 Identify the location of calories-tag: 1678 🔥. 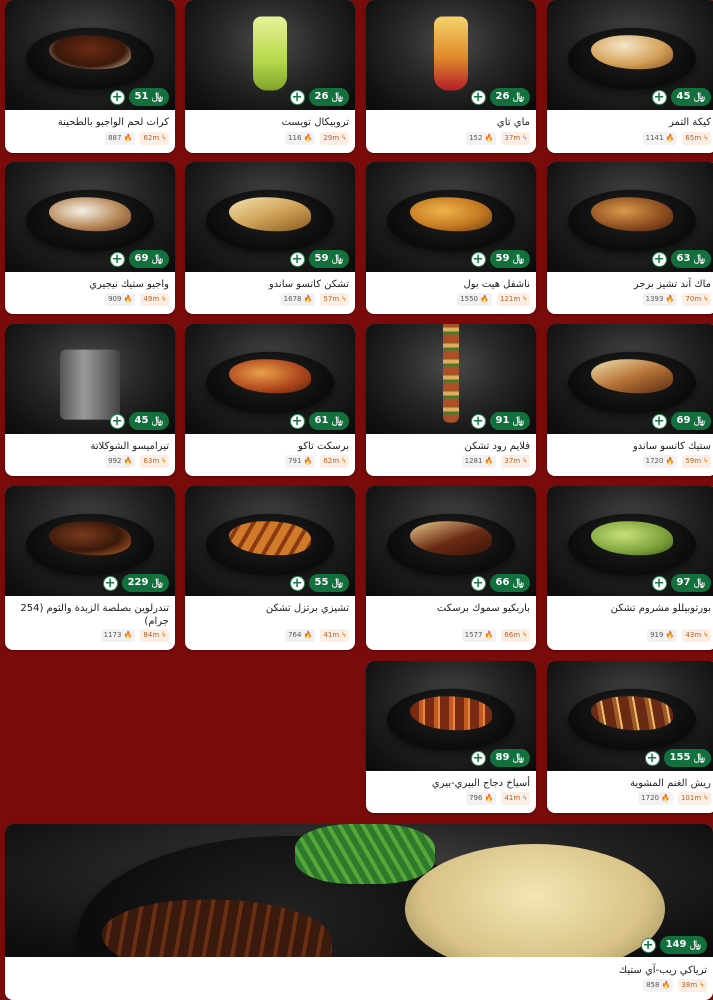
(298, 299).